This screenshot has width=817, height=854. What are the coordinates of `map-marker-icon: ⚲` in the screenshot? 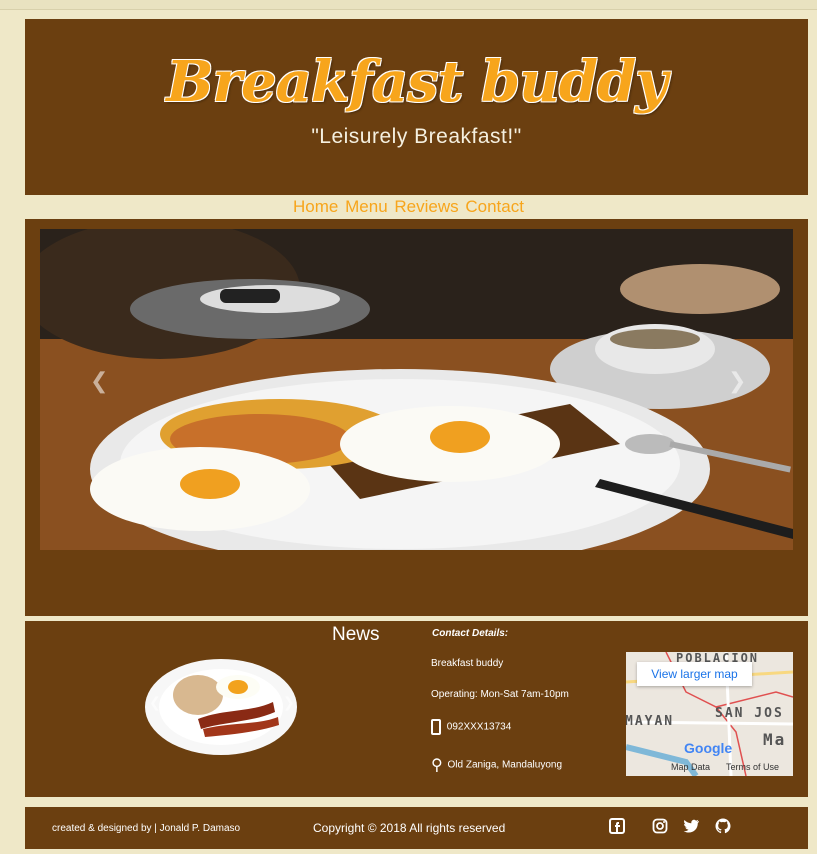 It's located at (437, 765).